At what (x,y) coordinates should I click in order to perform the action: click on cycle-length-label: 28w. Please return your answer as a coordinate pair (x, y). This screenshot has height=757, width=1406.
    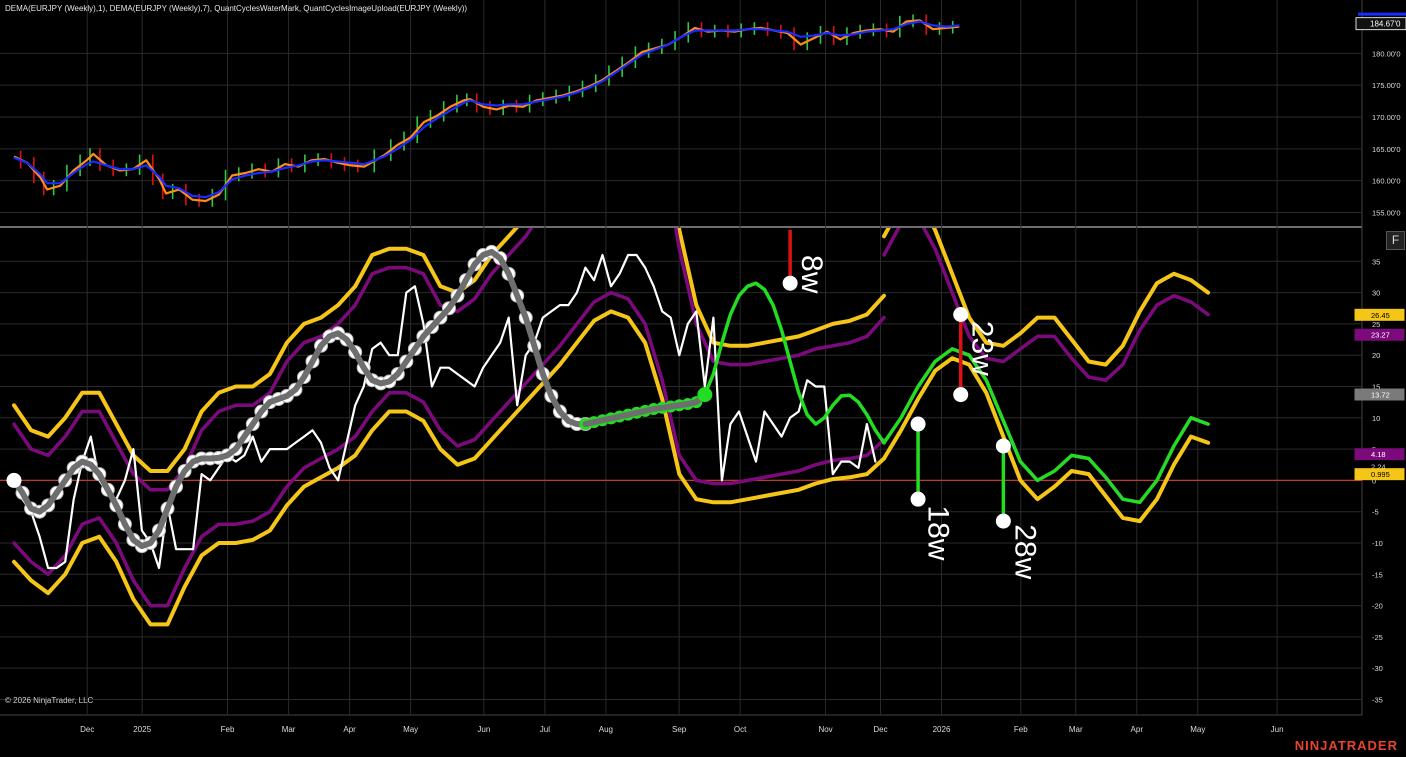
    Looking at the image, I should click on (1024, 551).